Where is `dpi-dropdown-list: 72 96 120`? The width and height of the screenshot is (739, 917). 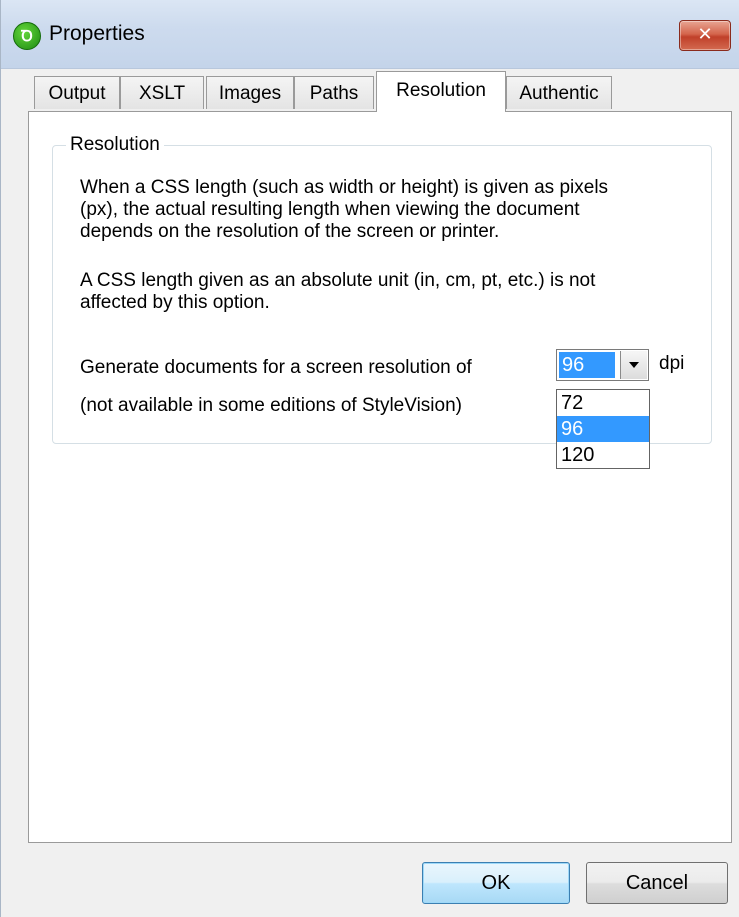 dpi-dropdown-list: 72 96 120 is located at coordinates (603, 429).